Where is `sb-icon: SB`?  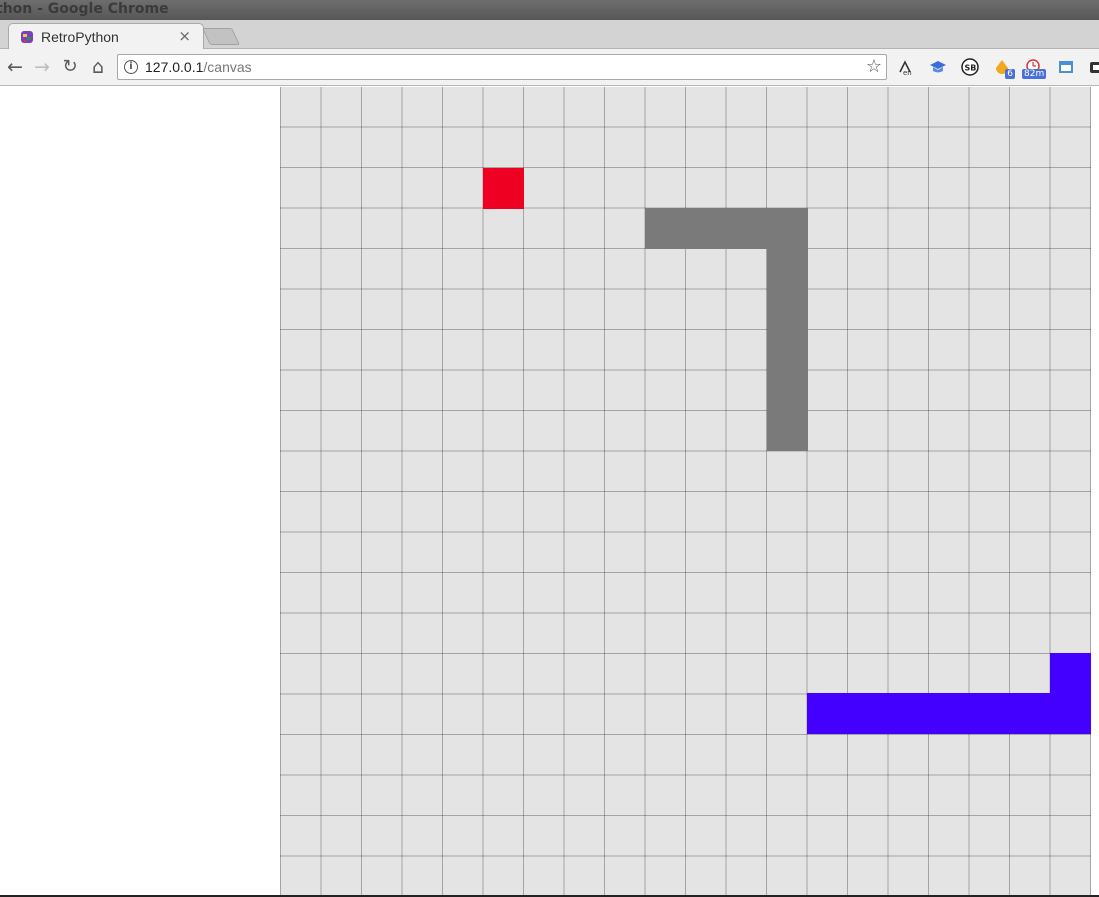
sb-icon: SB is located at coordinates (970, 67).